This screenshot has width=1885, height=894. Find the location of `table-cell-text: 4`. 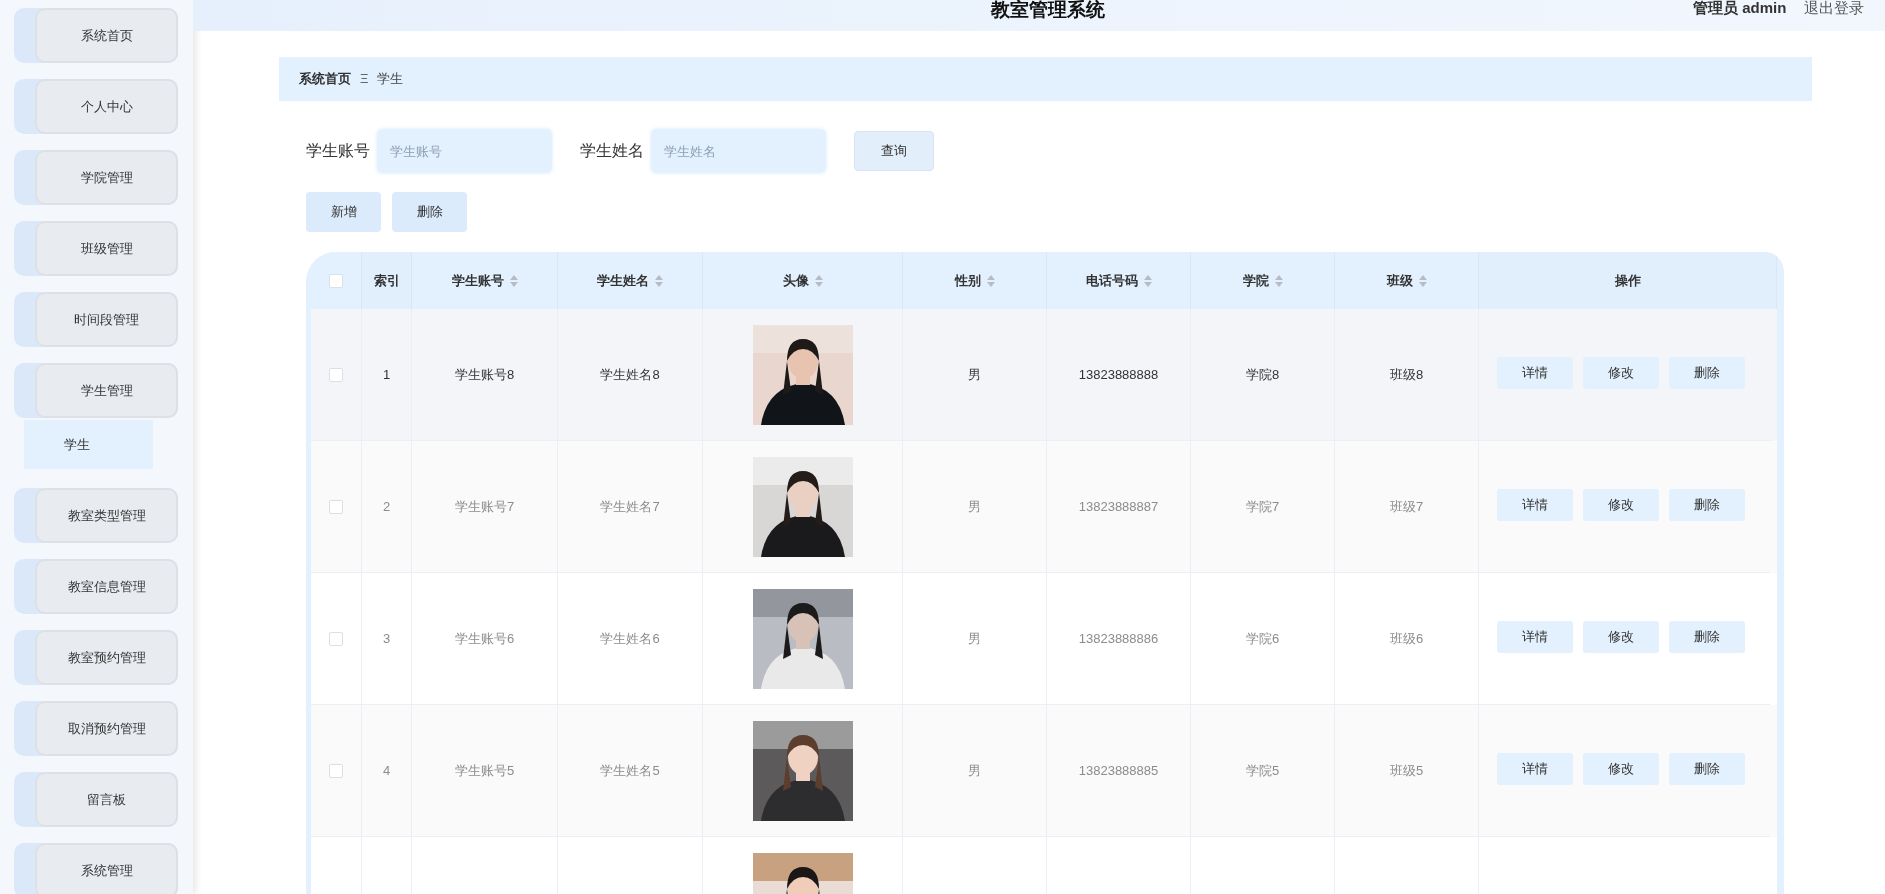

table-cell-text: 4 is located at coordinates (386, 770).